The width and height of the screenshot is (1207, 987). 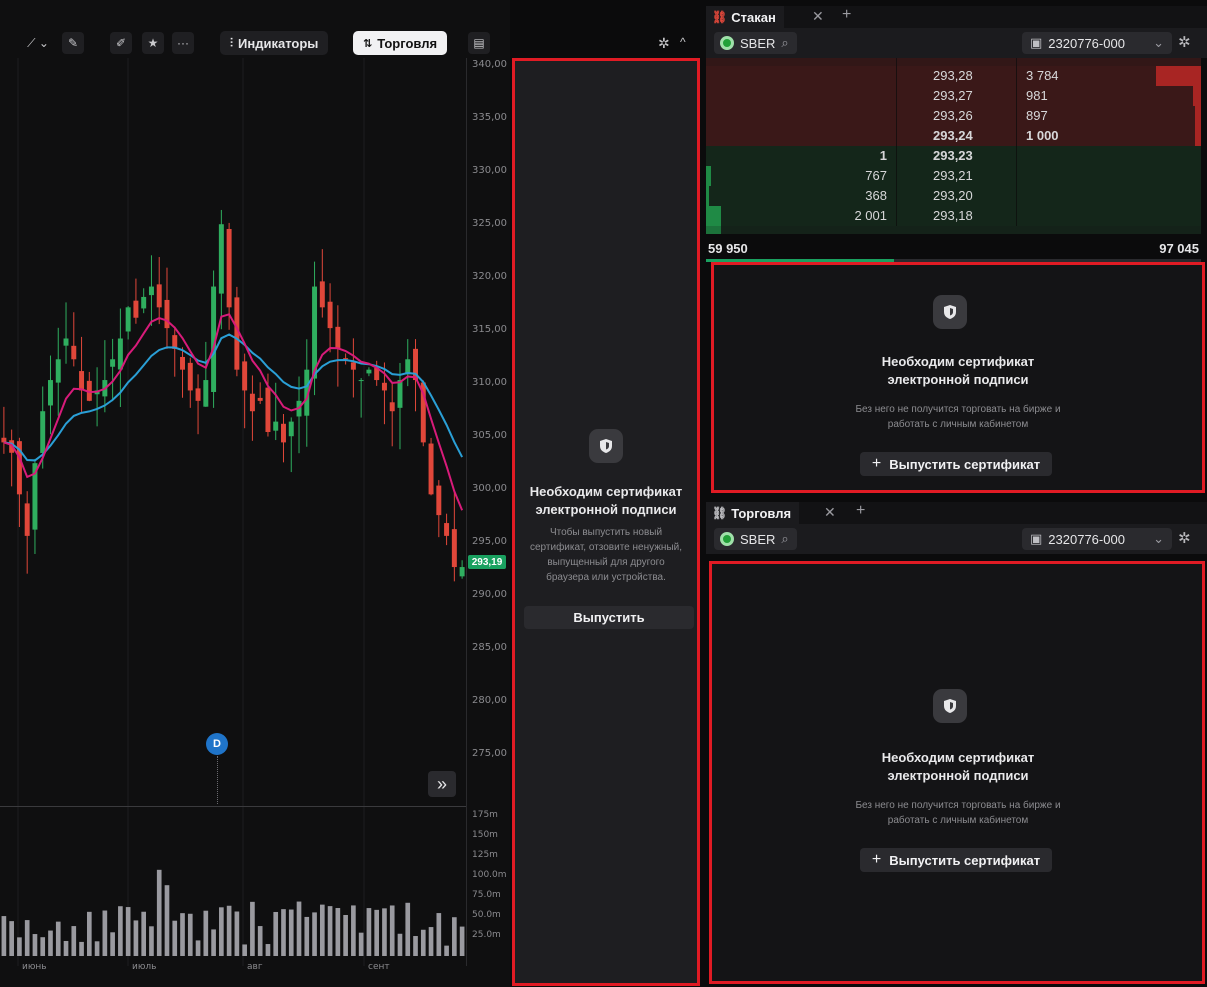 What do you see at coordinates (274, 43) in the screenshot?
I see `indicators-button: ⫶ Индикаторы` at bounding box center [274, 43].